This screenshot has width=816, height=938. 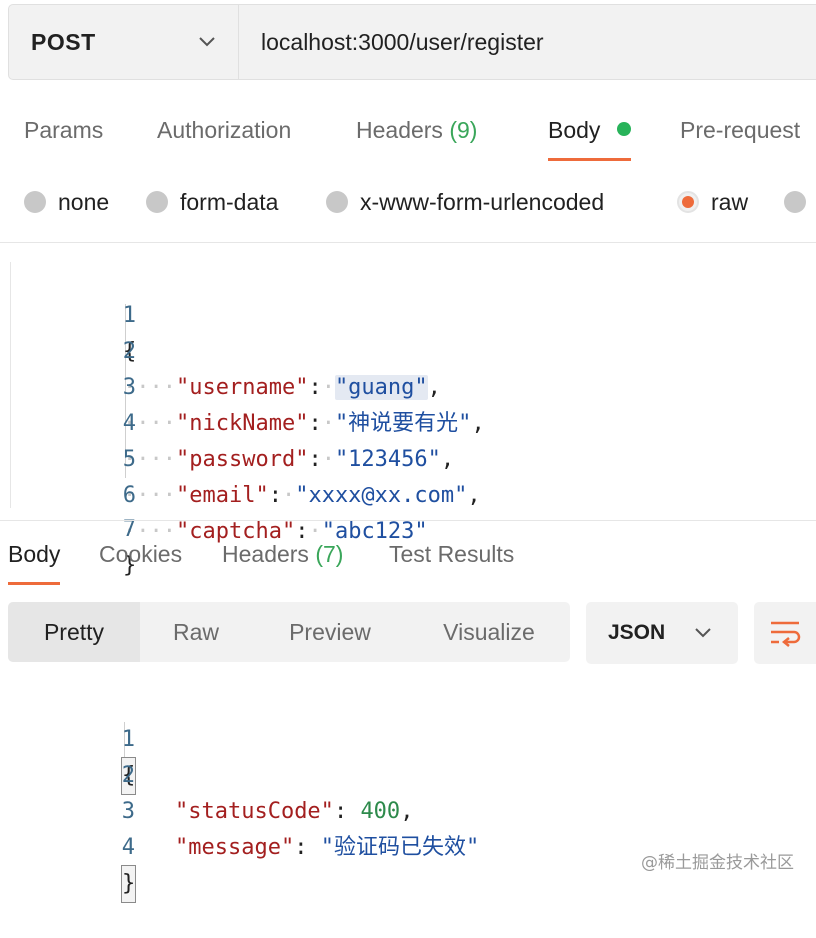 I want to click on radio-label: x-www-form-urlencoded, so click(x=482, y=201).